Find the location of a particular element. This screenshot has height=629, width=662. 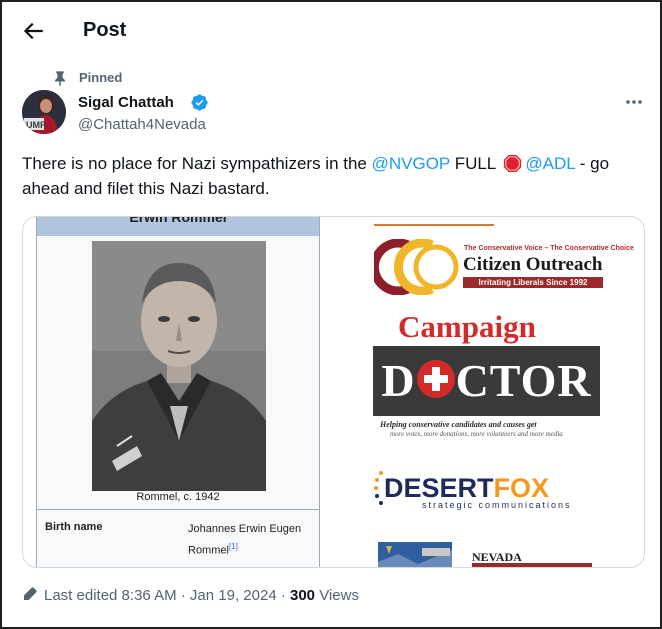

birth-name-label: Birth name is located at coordinates (74, 527).